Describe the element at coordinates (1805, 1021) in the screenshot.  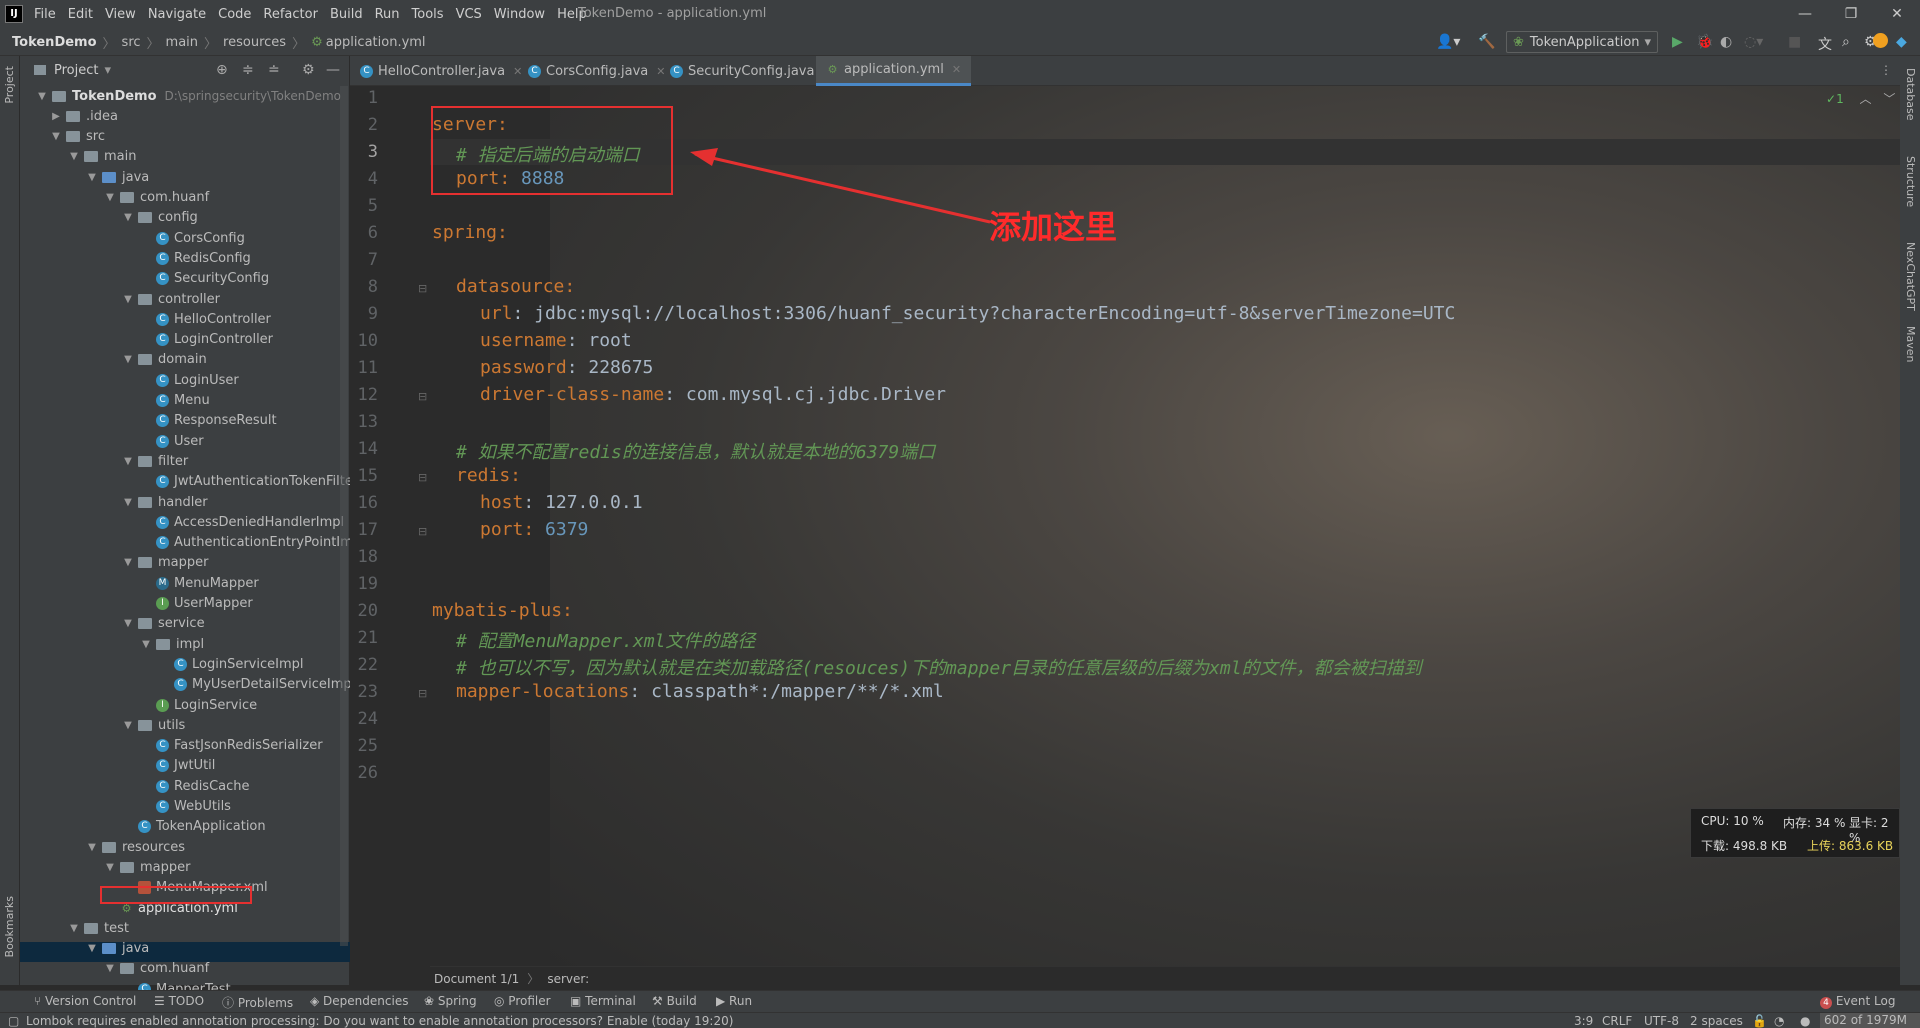
I see `chrome-icon: ●` at that location.